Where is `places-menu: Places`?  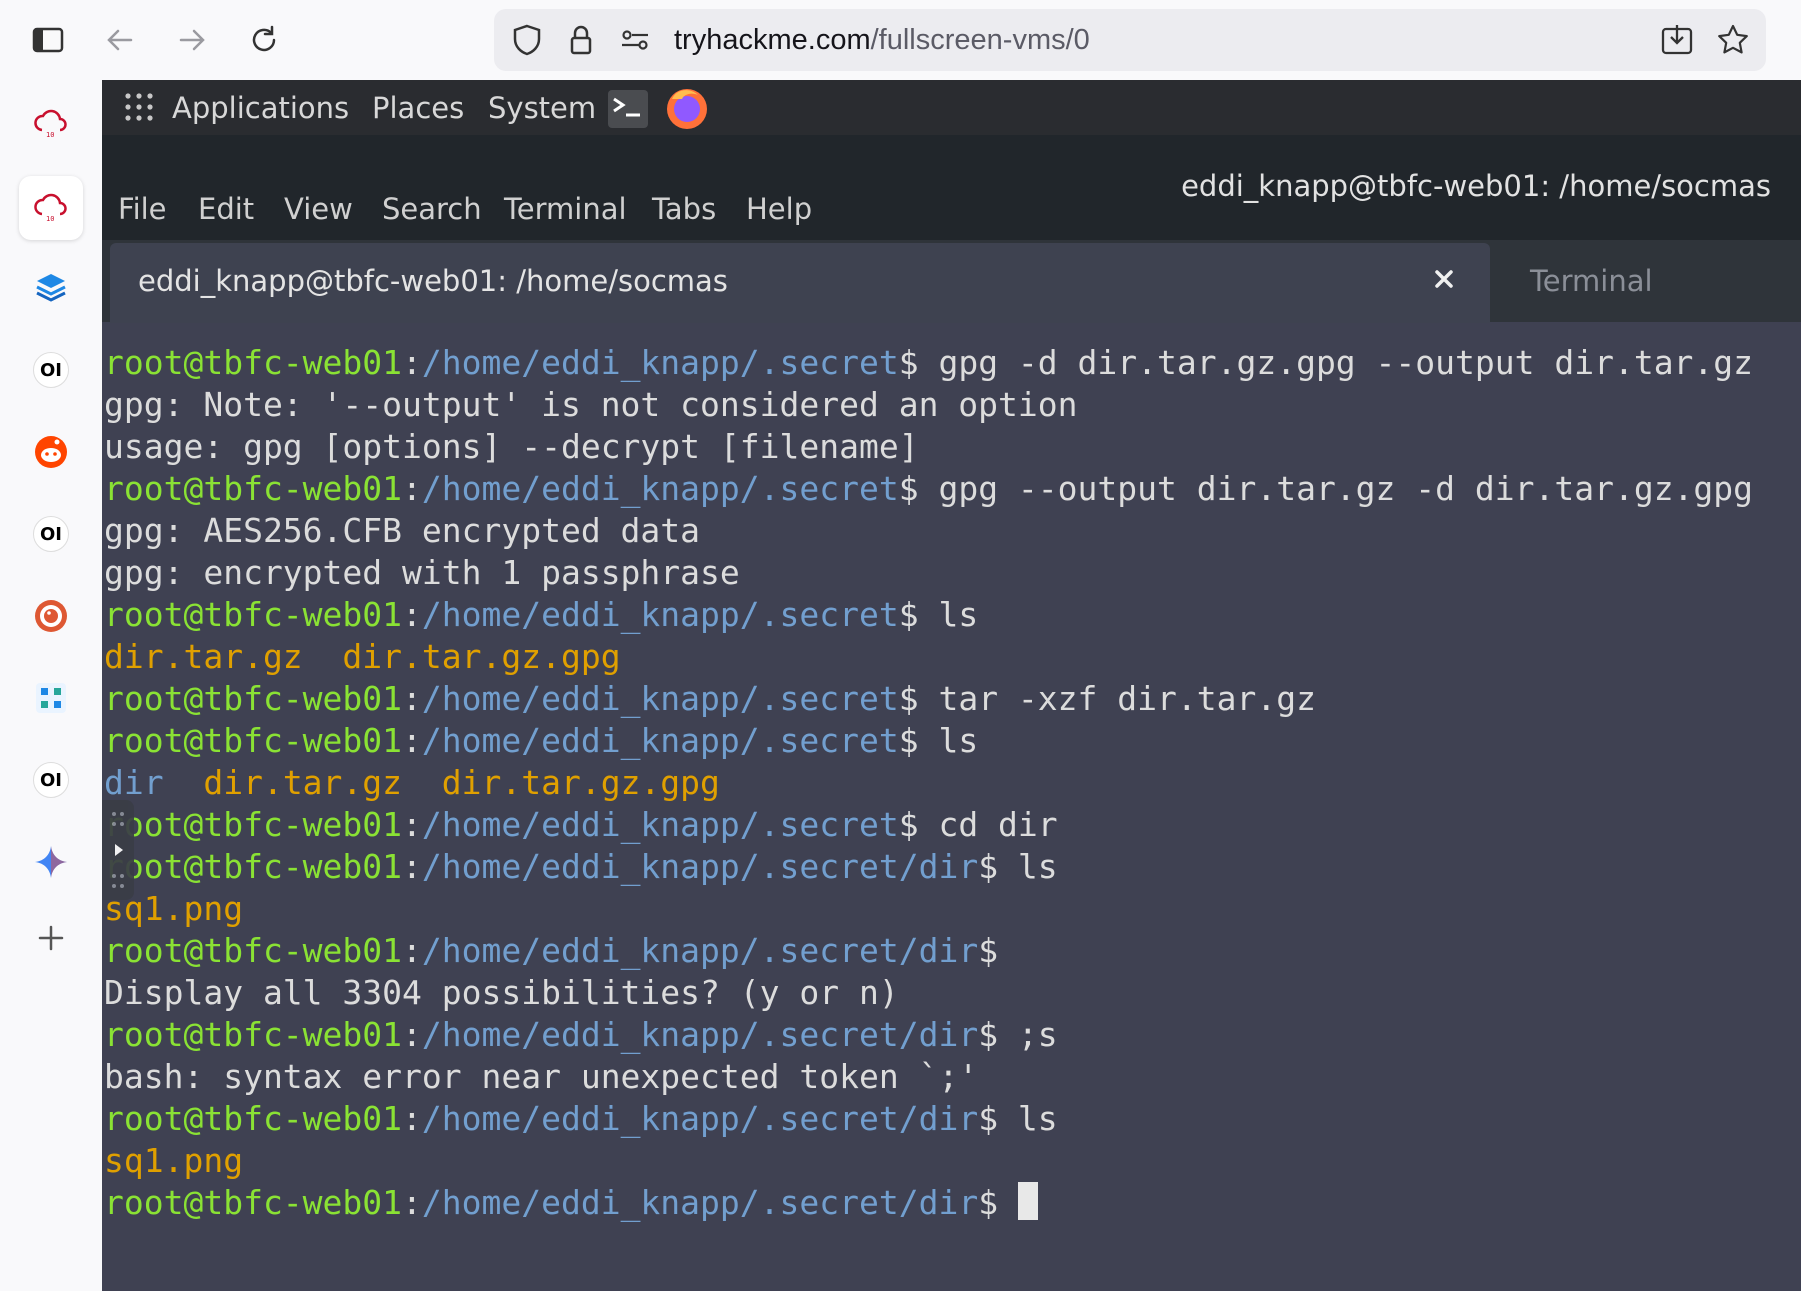 places-menu: Places is located at coordinates (418, 108).